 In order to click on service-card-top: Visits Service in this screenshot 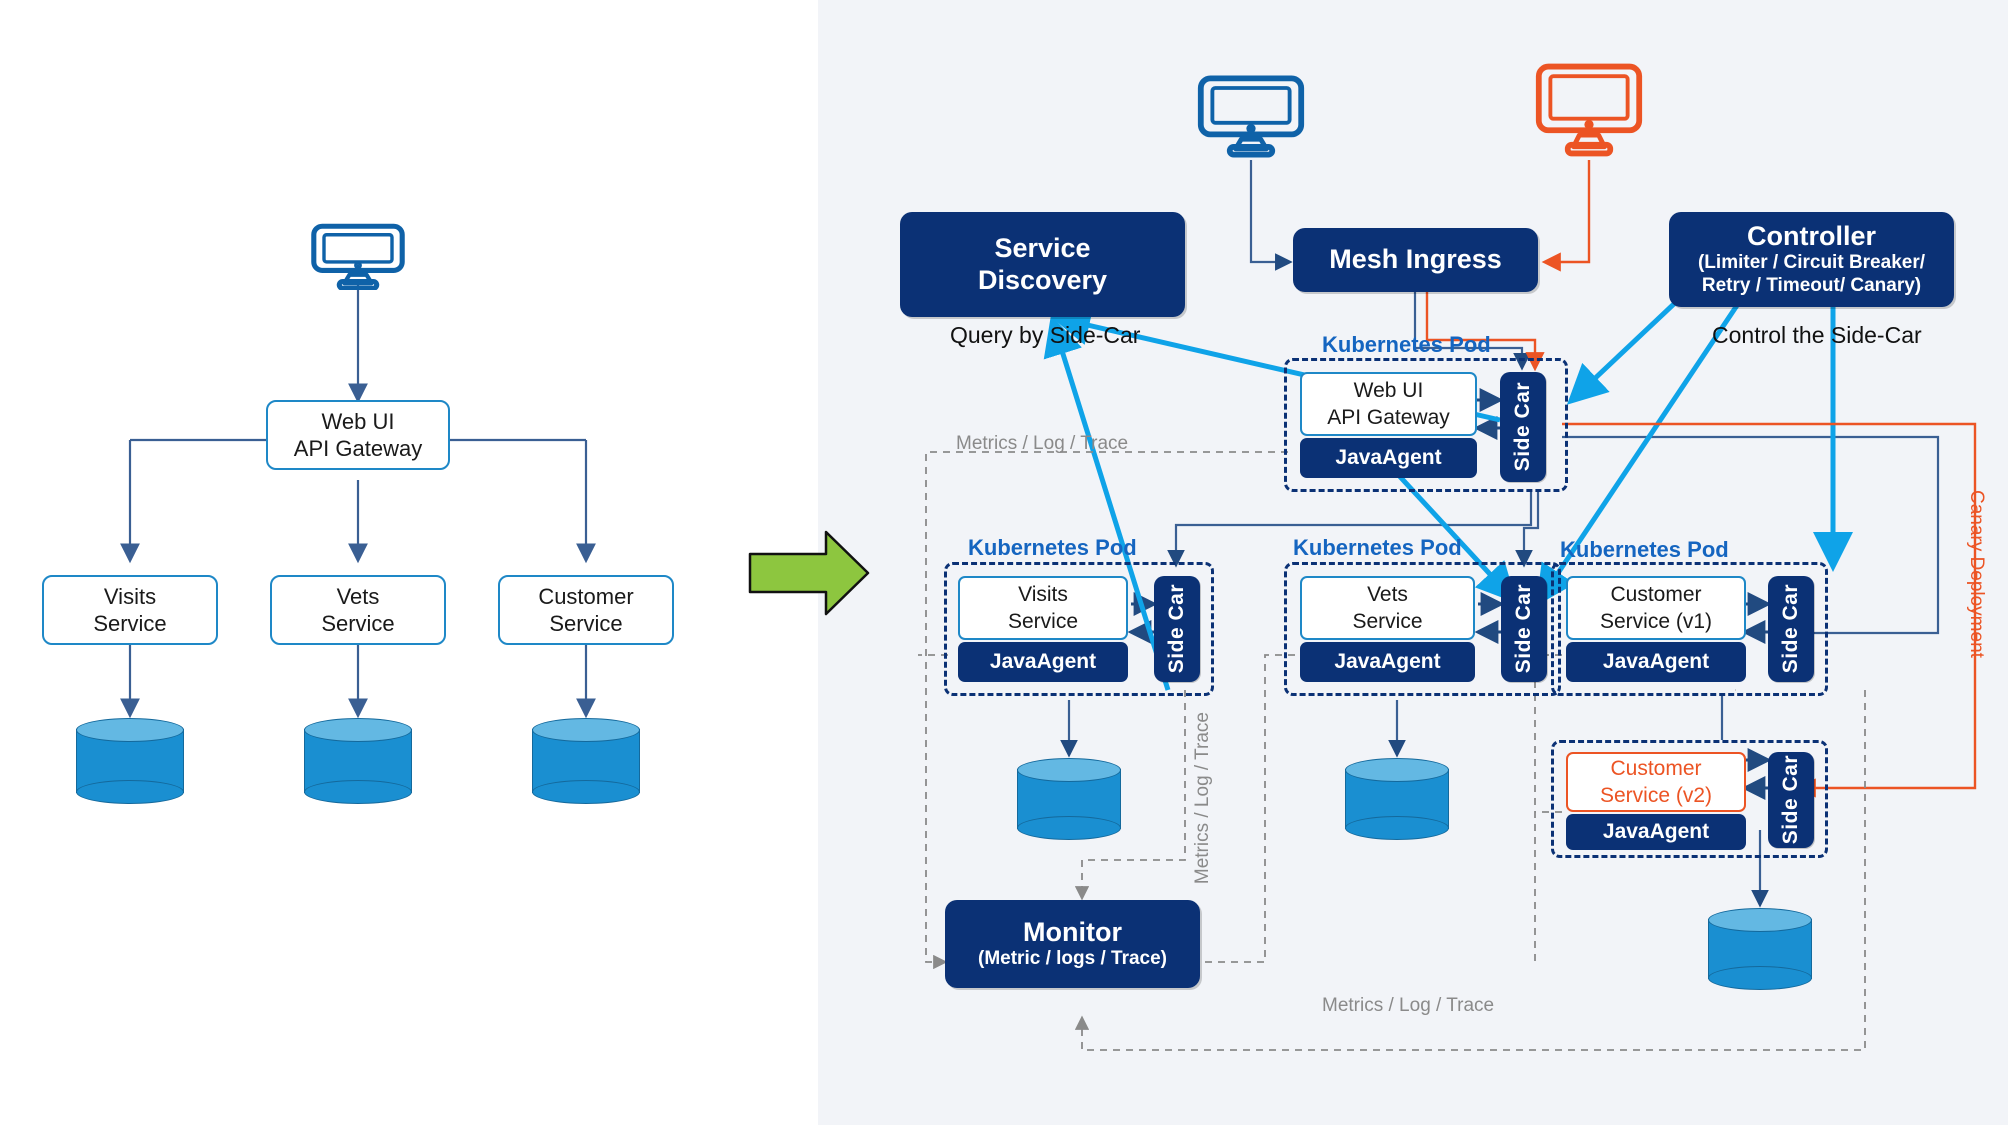, I will do `click(1043, 608)`.